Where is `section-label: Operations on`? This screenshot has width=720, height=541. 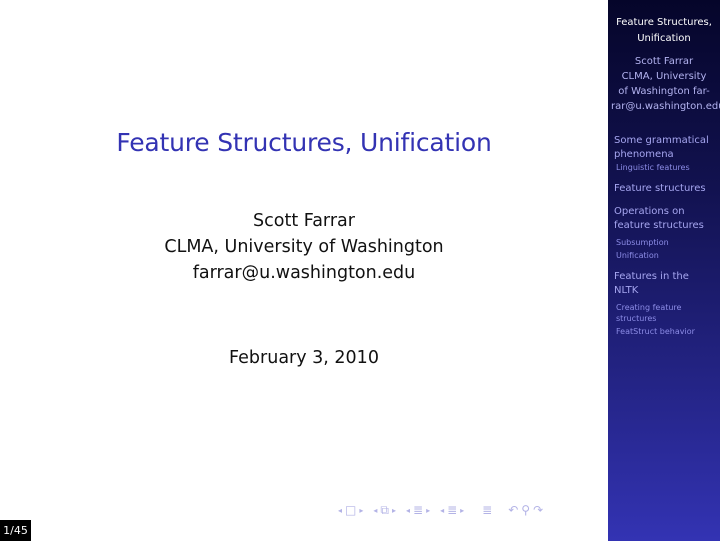 section-label: Operations on is located at coordinates (649, 211).